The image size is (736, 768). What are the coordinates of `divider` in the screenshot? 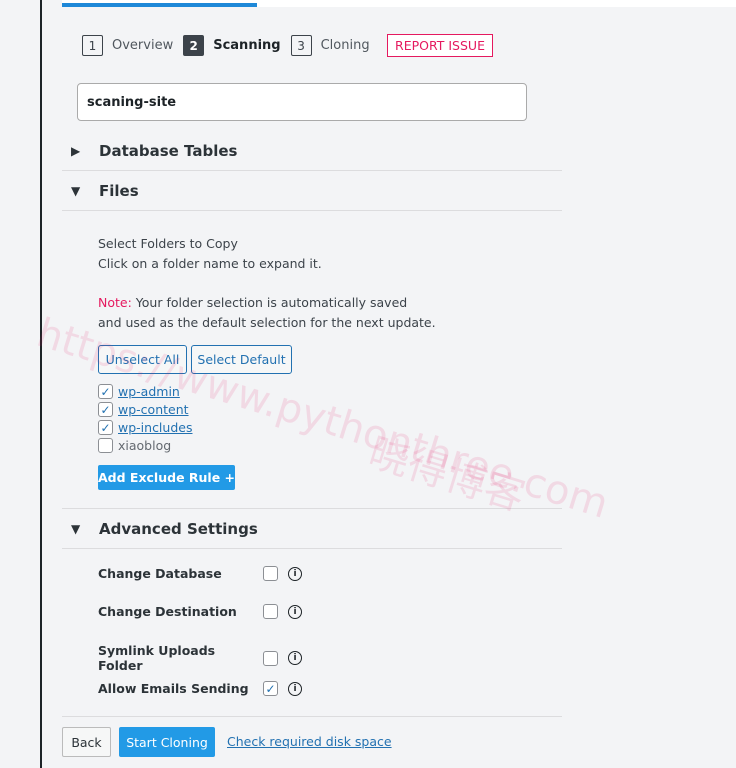 It's located at (312, 716).